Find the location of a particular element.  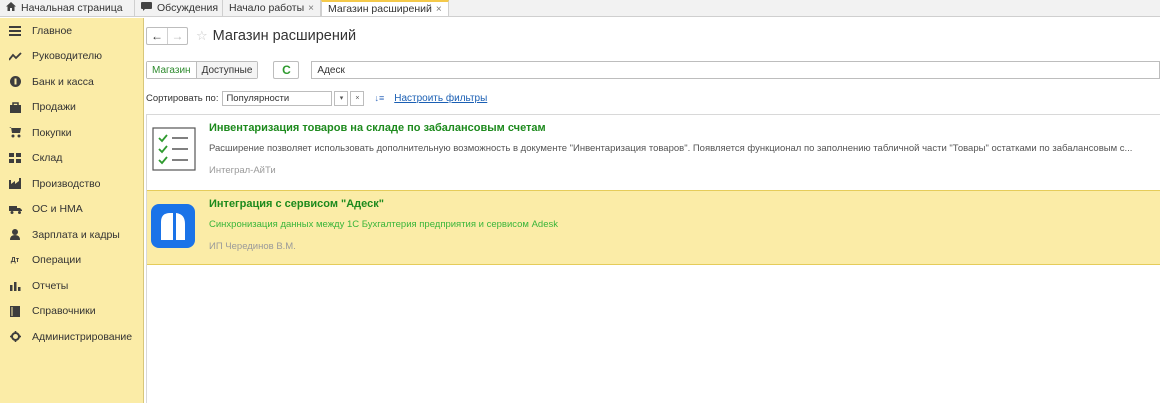

sort-select: Популярности is located at coordinates (277, 98).